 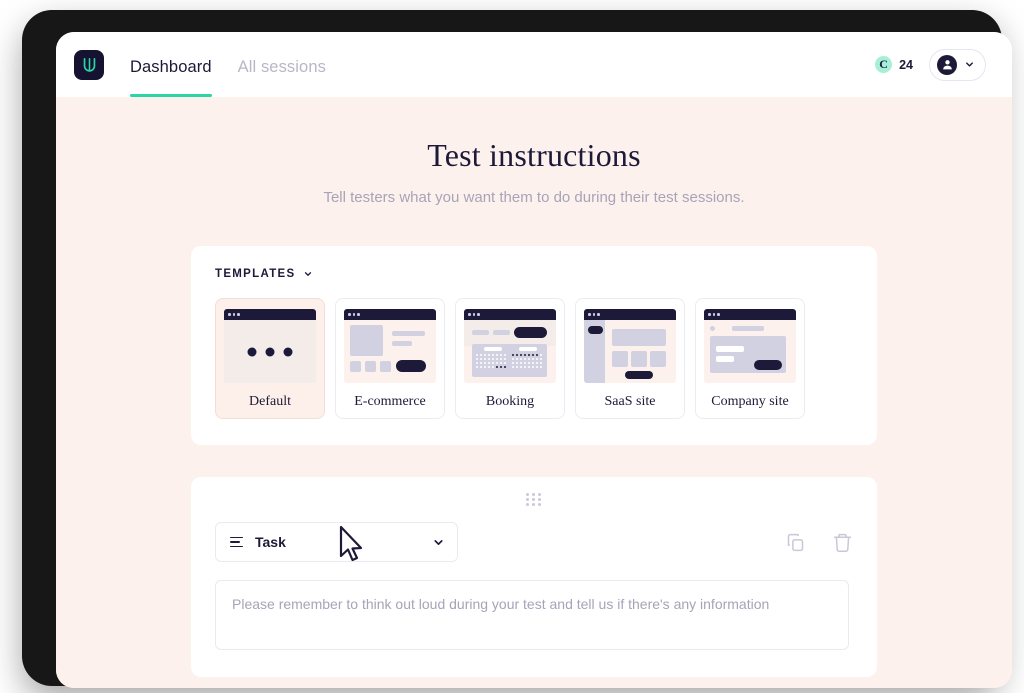 I want to click on template-card-booking: Booking, so click(x=510, y=358).